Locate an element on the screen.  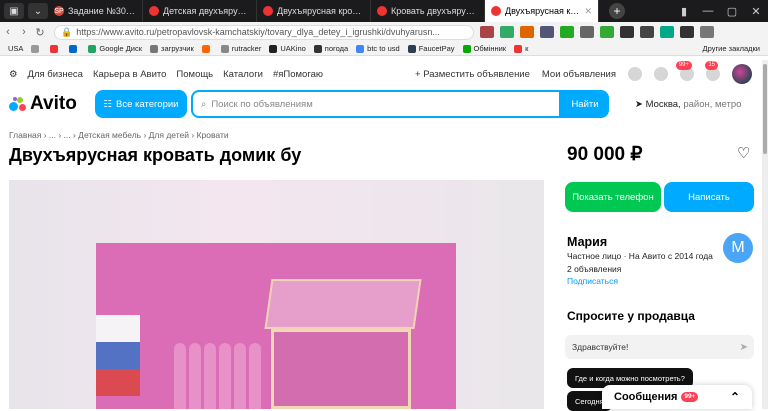
bookmark-item: USA is located at coordinates (15, 48).